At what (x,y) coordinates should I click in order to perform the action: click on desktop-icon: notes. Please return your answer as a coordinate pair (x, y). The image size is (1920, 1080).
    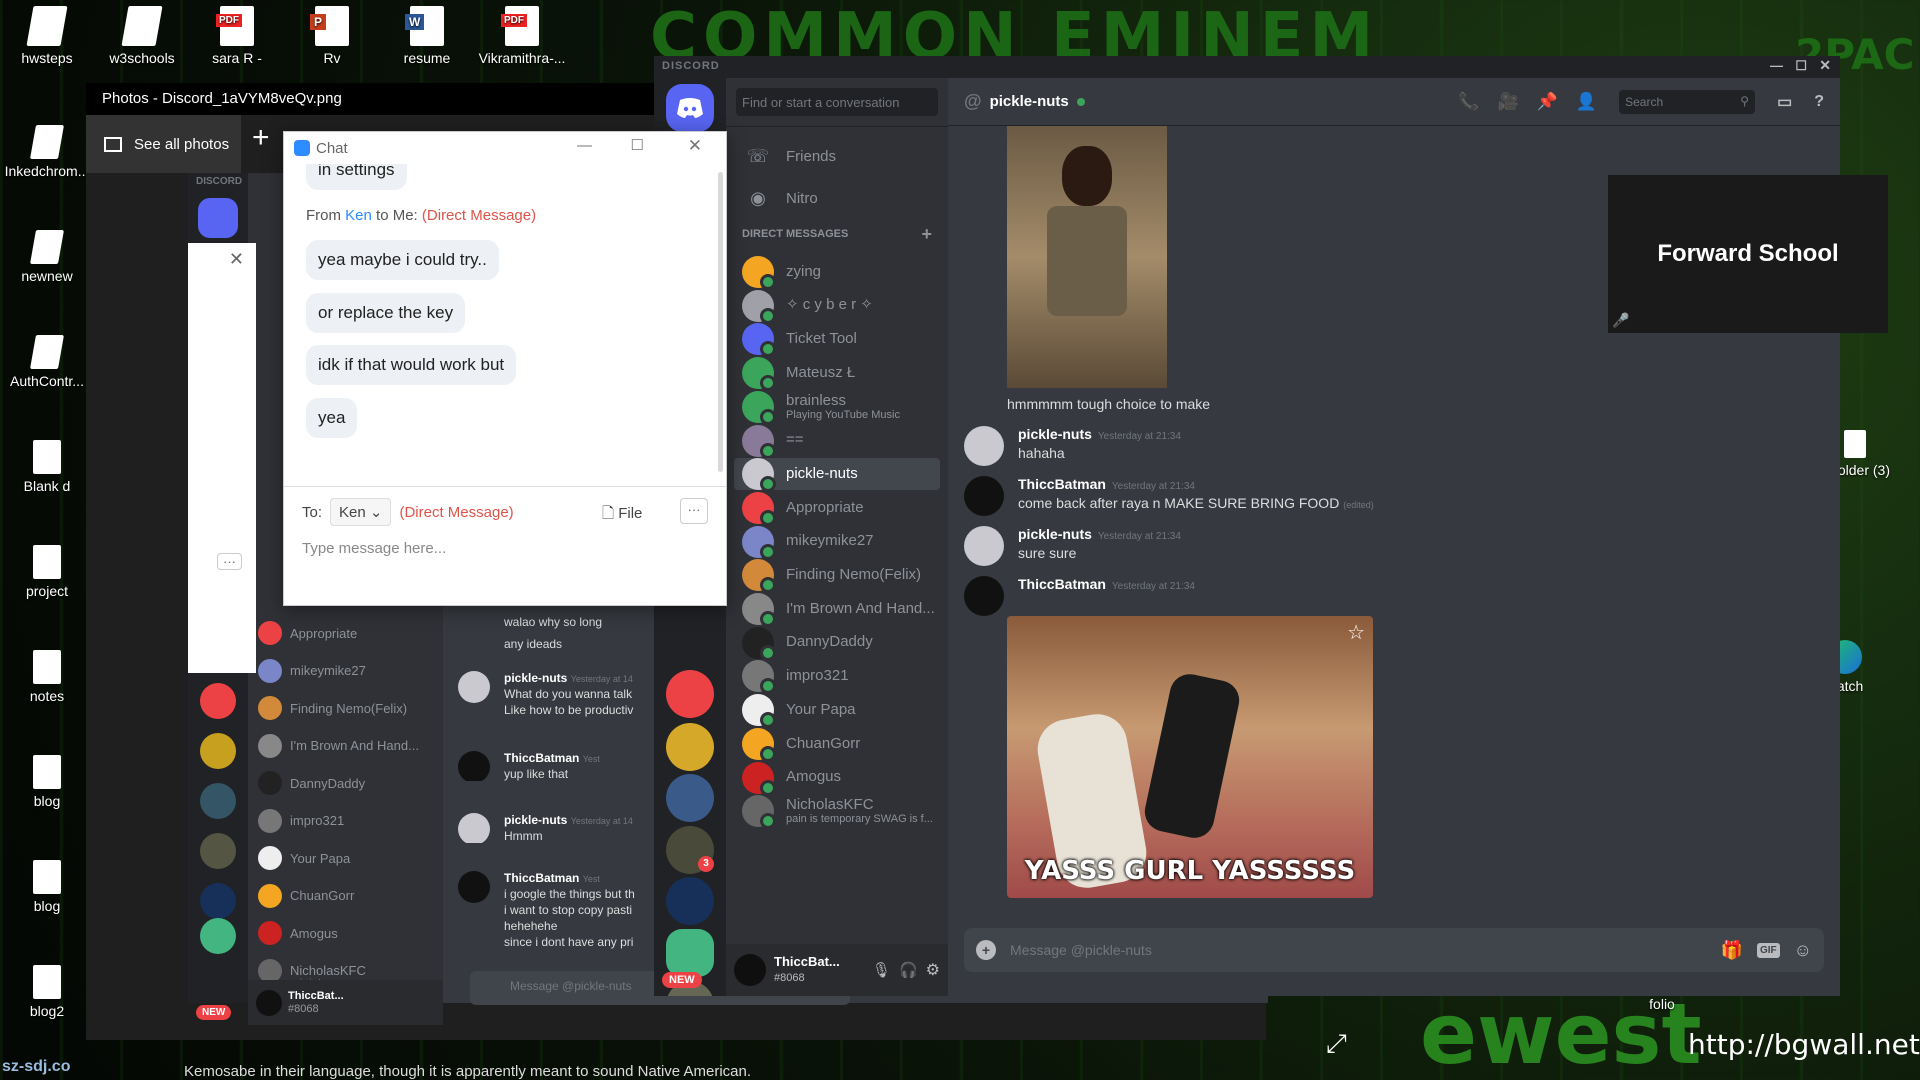
    Looking at the image, I should click on (47, 677).